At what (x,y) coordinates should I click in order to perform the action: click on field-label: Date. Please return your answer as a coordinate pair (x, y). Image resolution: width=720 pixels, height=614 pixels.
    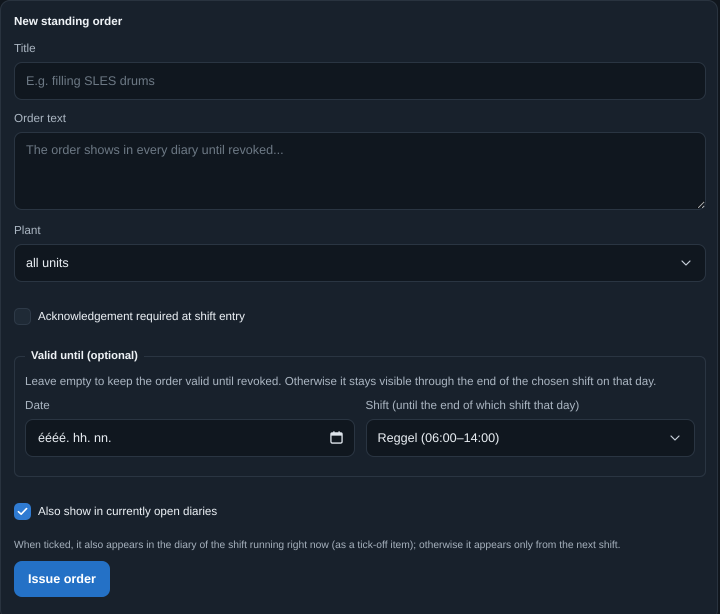
    Looking at the image, I should click on (38, 406).